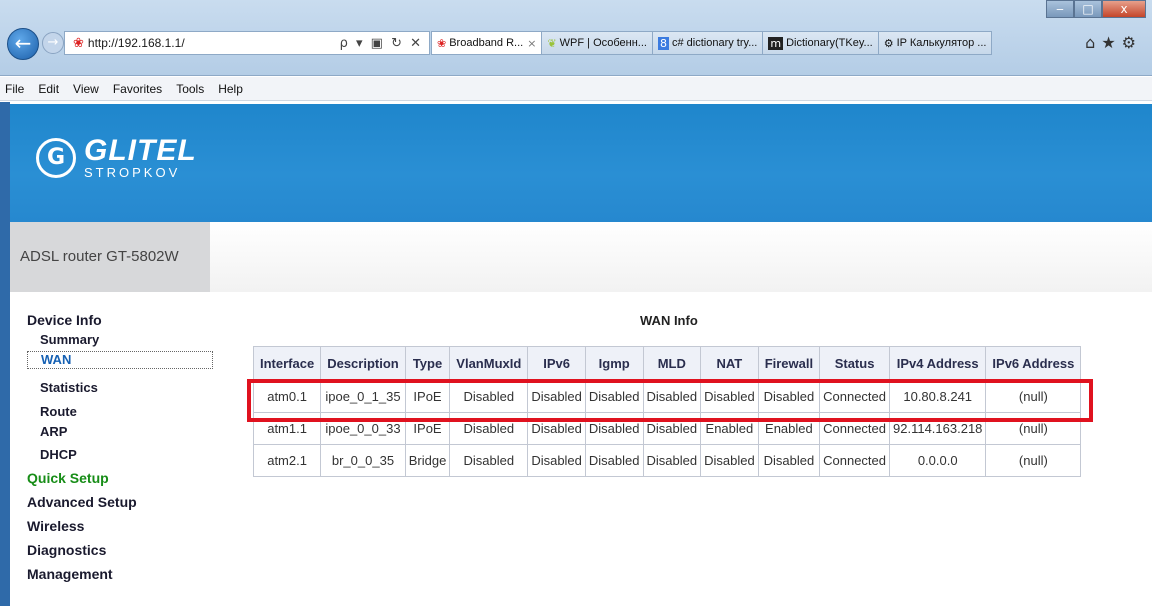  Describe the element at coordinates (776, 43) in the screenshot. I see `msdn-icon: m` at that location.